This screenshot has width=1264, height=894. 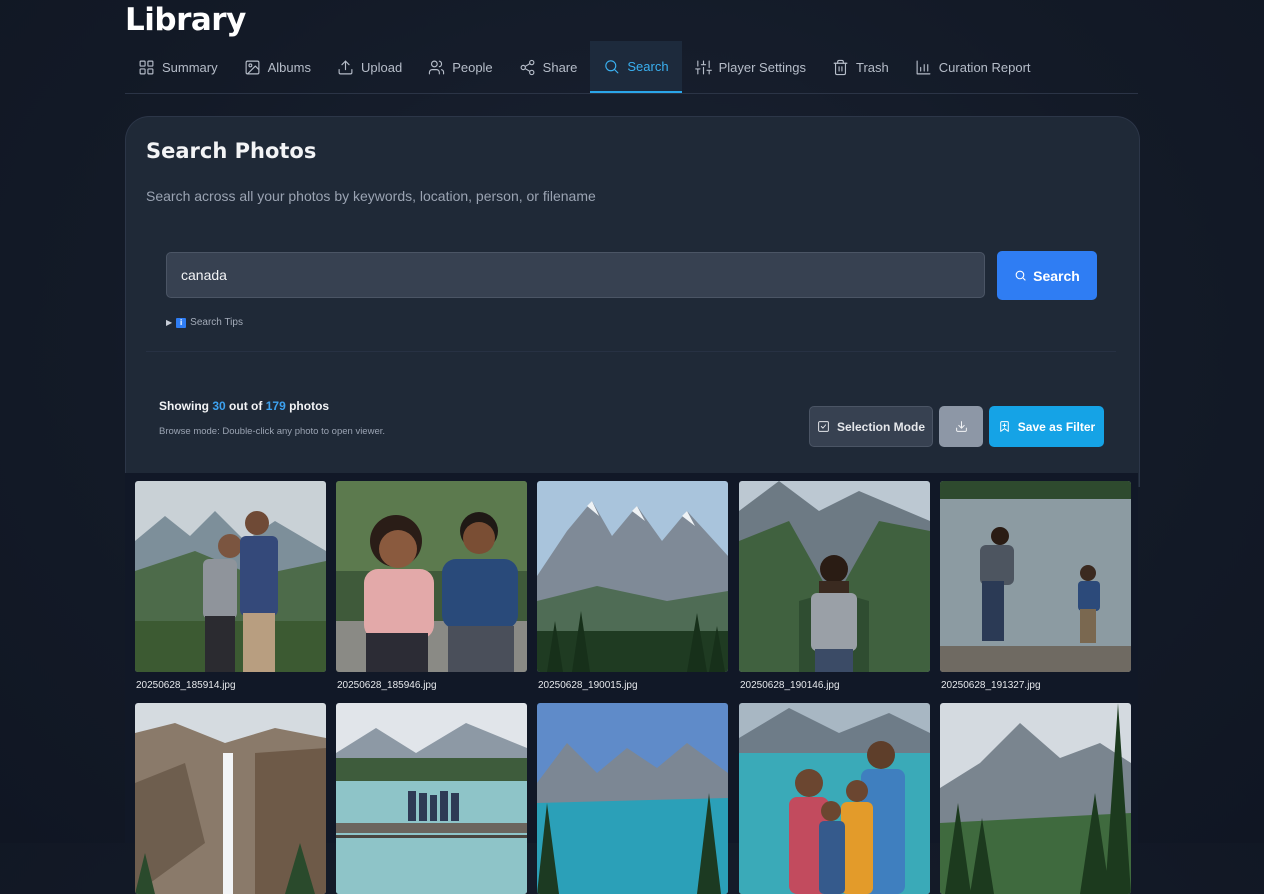 I want to click on photo-mountain-peaks, so click(x=632, y=576).